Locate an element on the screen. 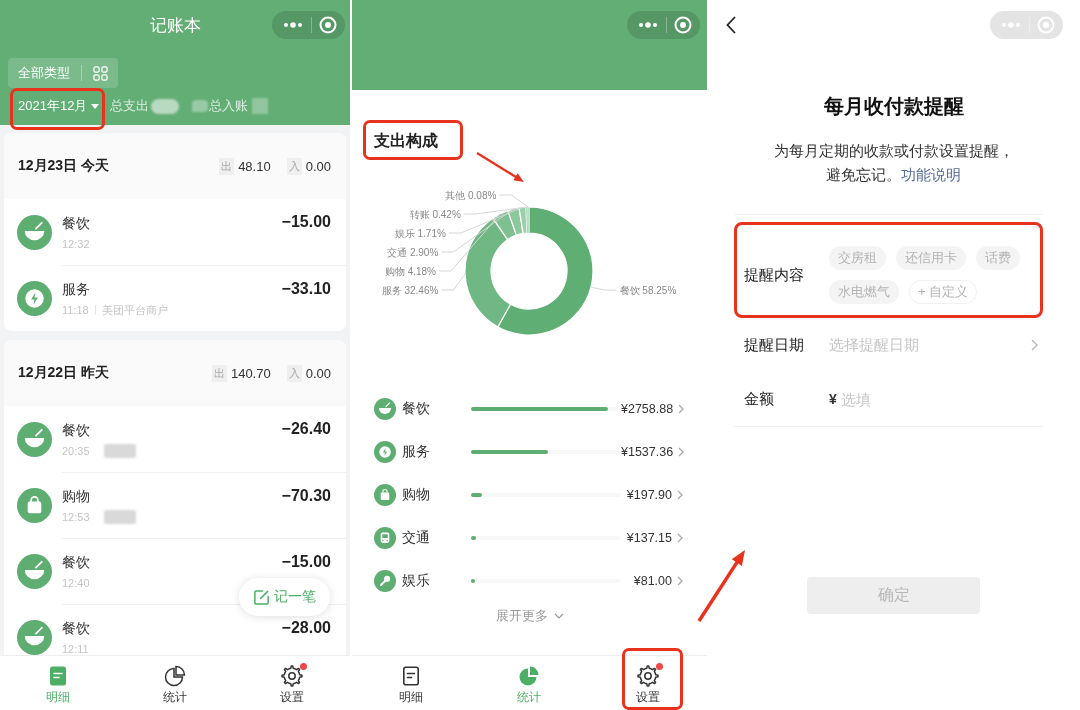 The height and width of the screenshot is (710, 1080). bus-icon is located at coordinates (385, 537).